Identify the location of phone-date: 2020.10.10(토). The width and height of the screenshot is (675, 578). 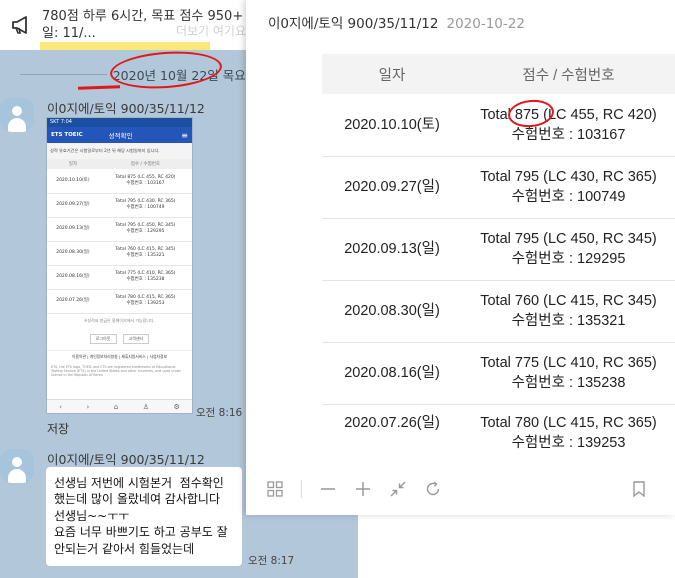
(73, 181).